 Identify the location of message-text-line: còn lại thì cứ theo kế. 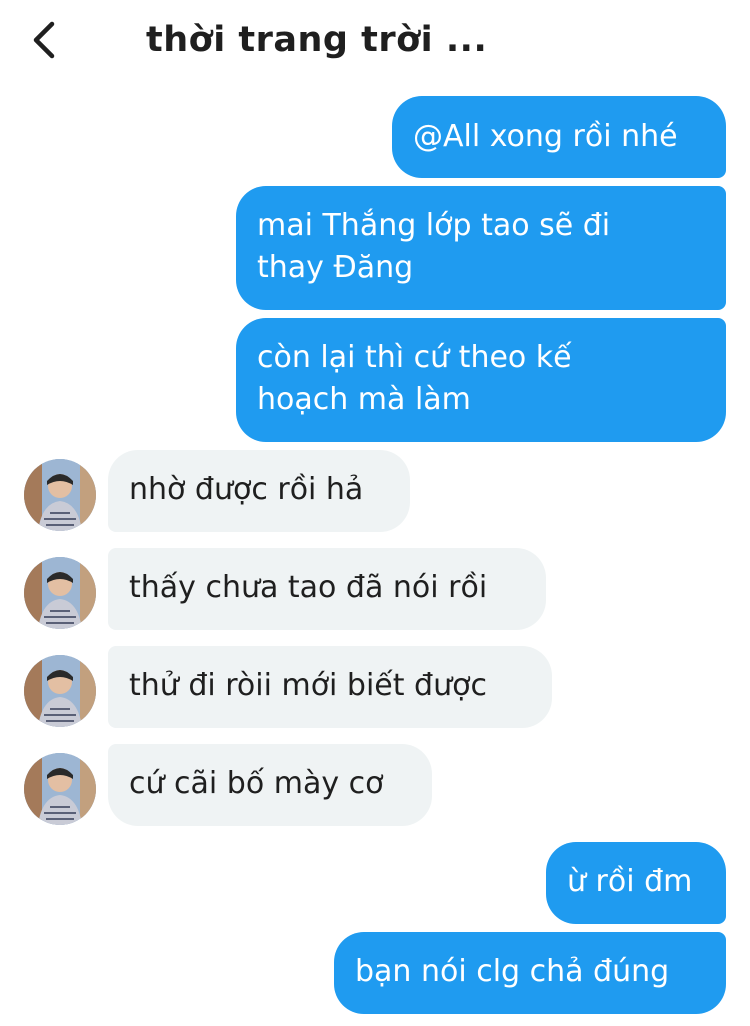
(414, 357).